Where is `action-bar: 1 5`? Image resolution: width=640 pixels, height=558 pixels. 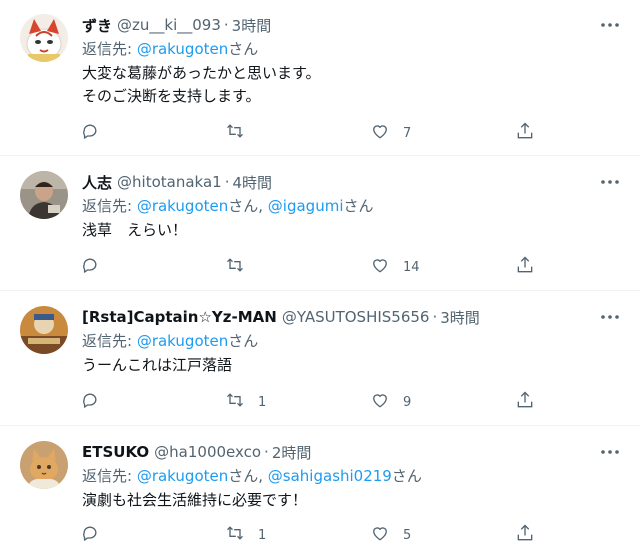
action-bar: 1 5 is located at coordinates (310, 535).